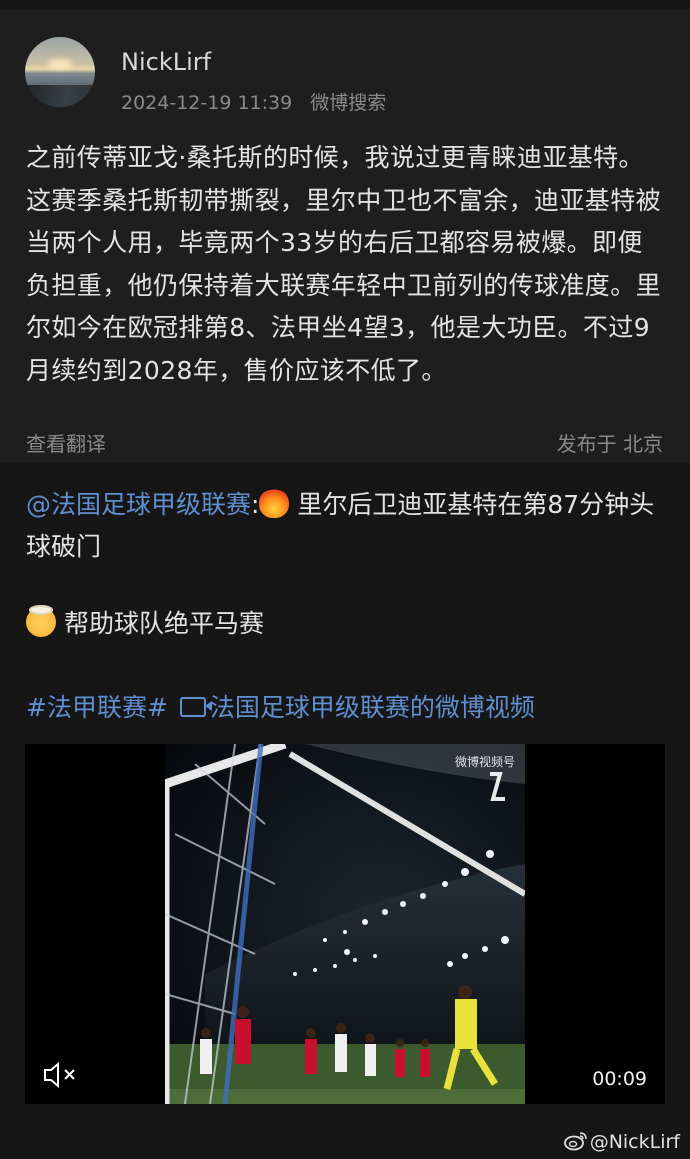  Describe the element at coordinates (97, 707) in the screenshot. I see `hashtag-link: #法甲联赛#` at that location.